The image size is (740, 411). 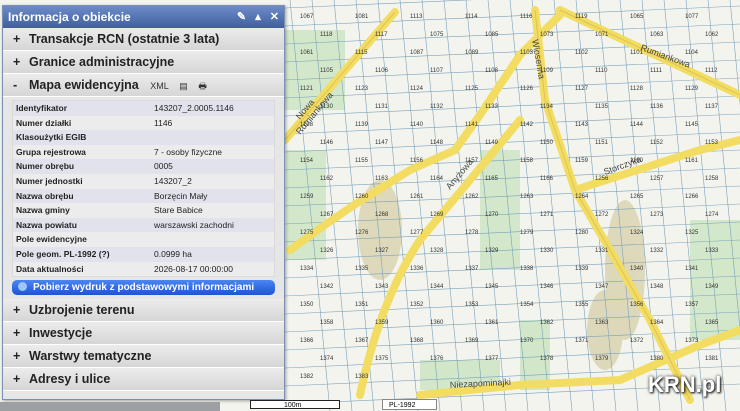 I want to click on section-inwestycje: + Inwestycje, so click(x=143, y=334).